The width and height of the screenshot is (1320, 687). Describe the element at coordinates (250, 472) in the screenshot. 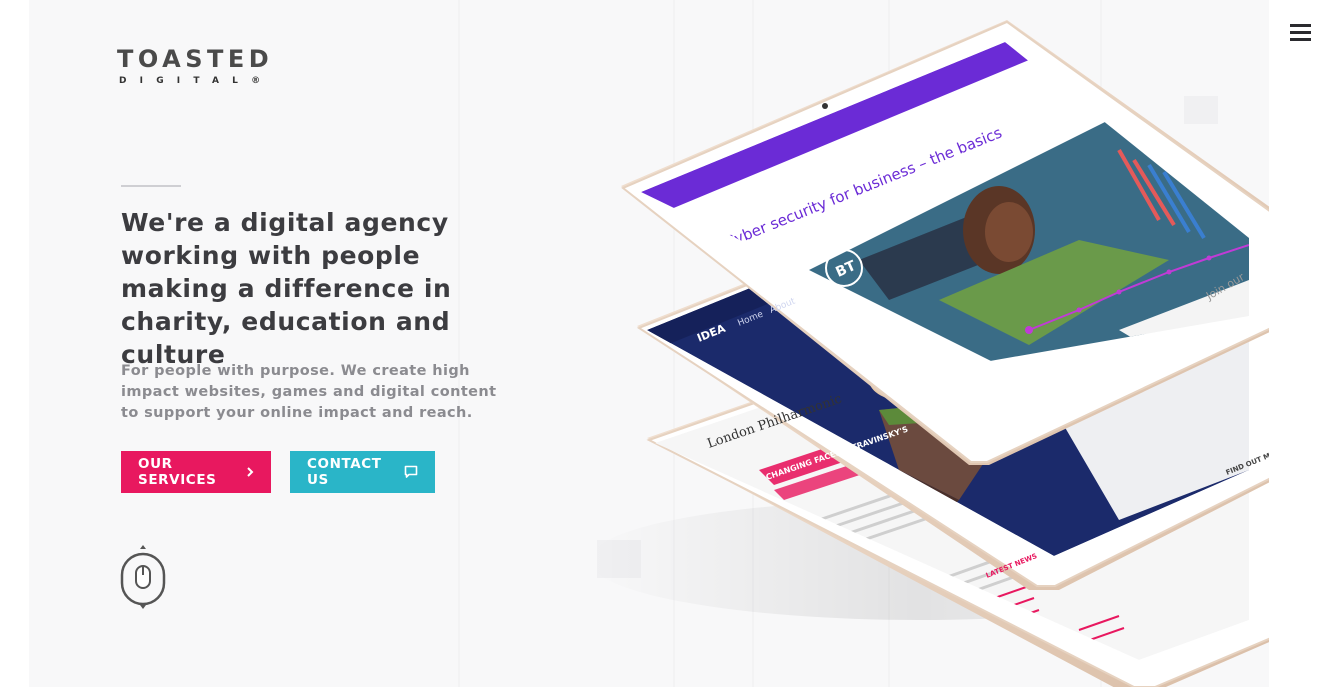

I see `chevron-right-icon` at that location.